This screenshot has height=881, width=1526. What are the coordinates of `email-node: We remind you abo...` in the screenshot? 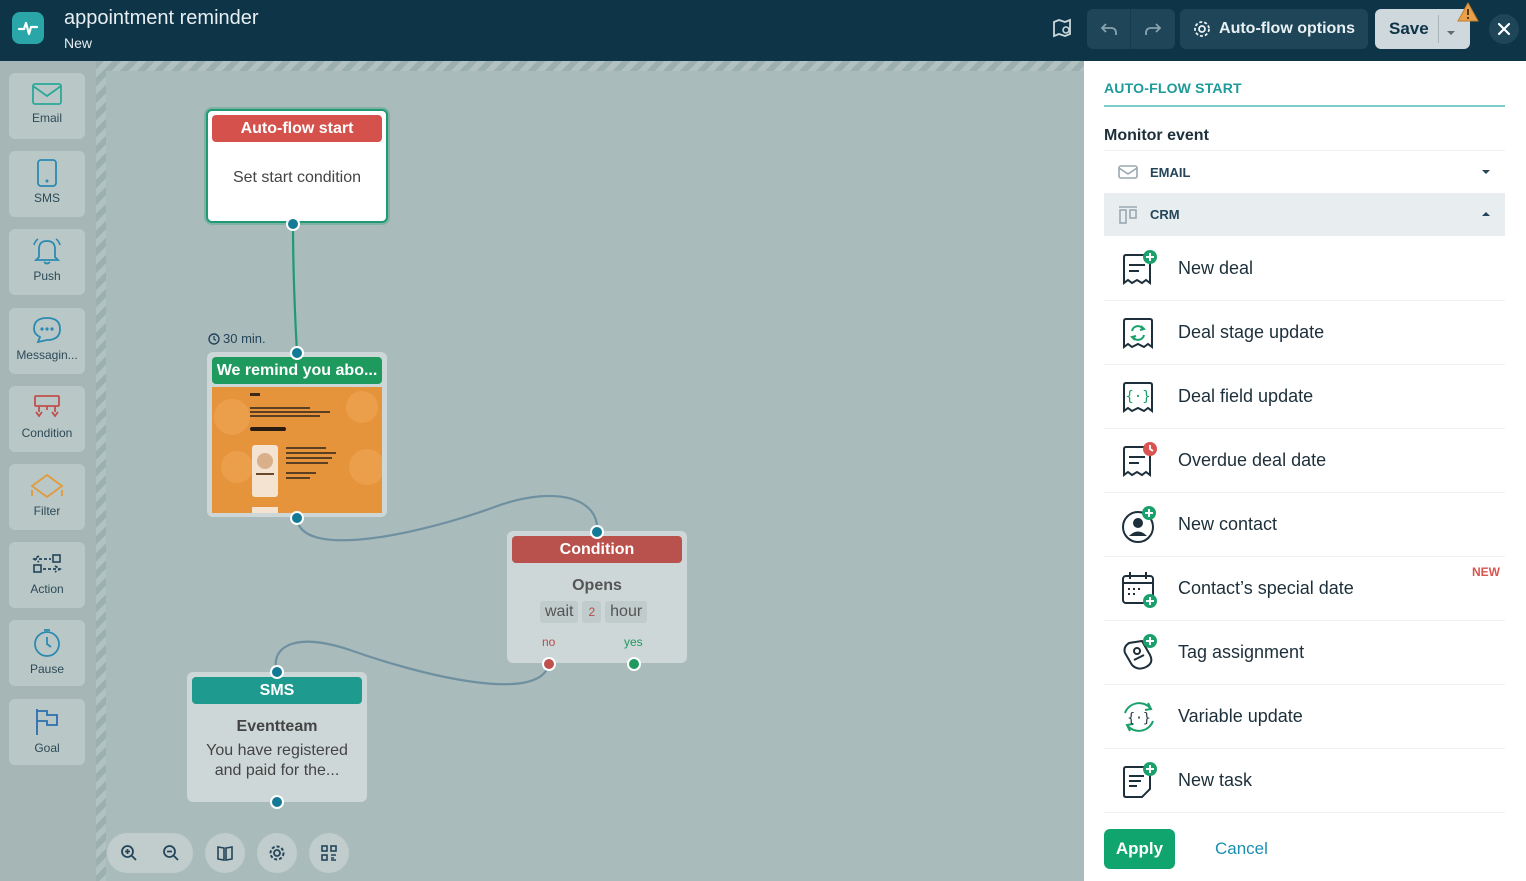 It's located at (297, 434).